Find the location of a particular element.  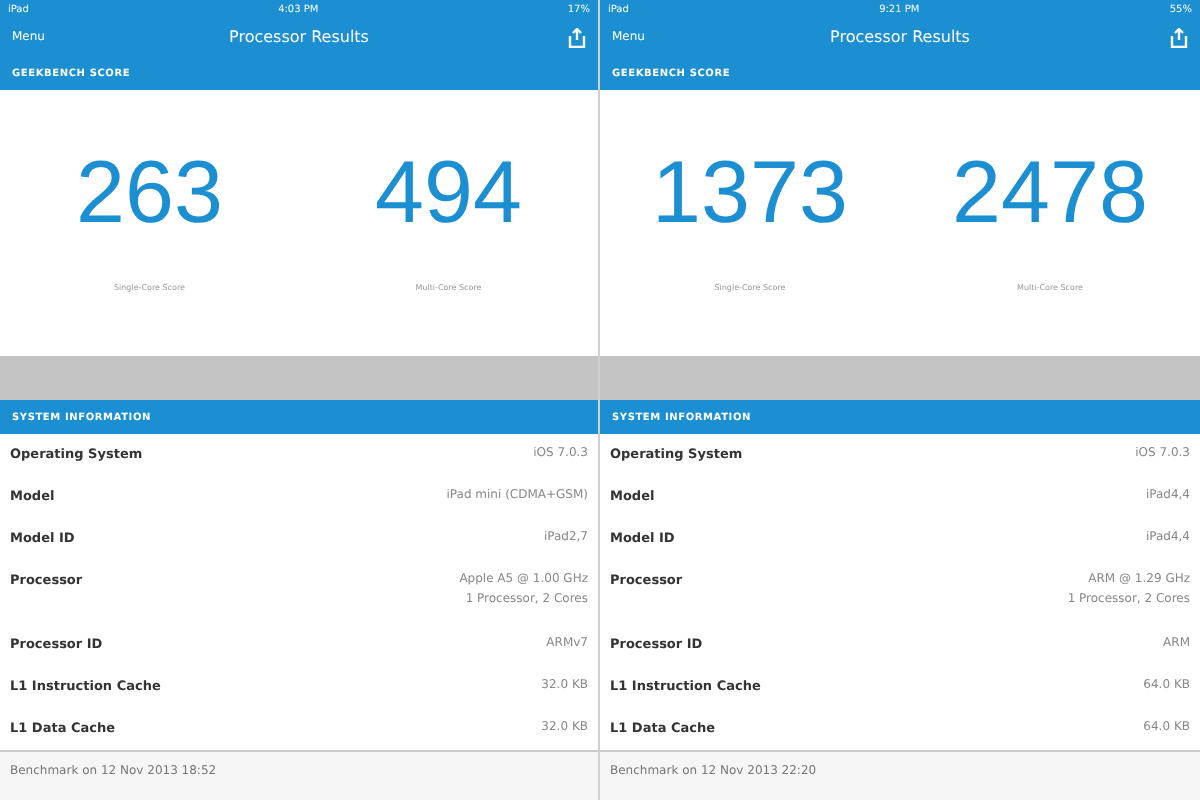

score-value: 263 is located at coordinates (149, 194).